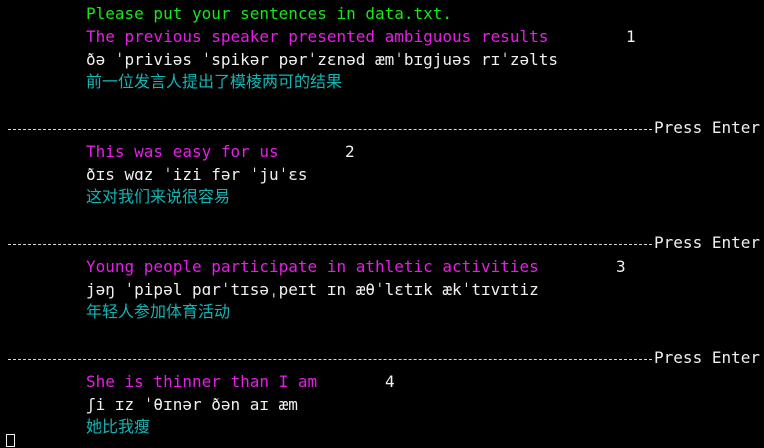 The height and width of the screenshot is (448, 764). Describe the element at coordinates (269, 13) in the screenshot. I see `intro-message: Please put your sentences in data.txt.` at that location.